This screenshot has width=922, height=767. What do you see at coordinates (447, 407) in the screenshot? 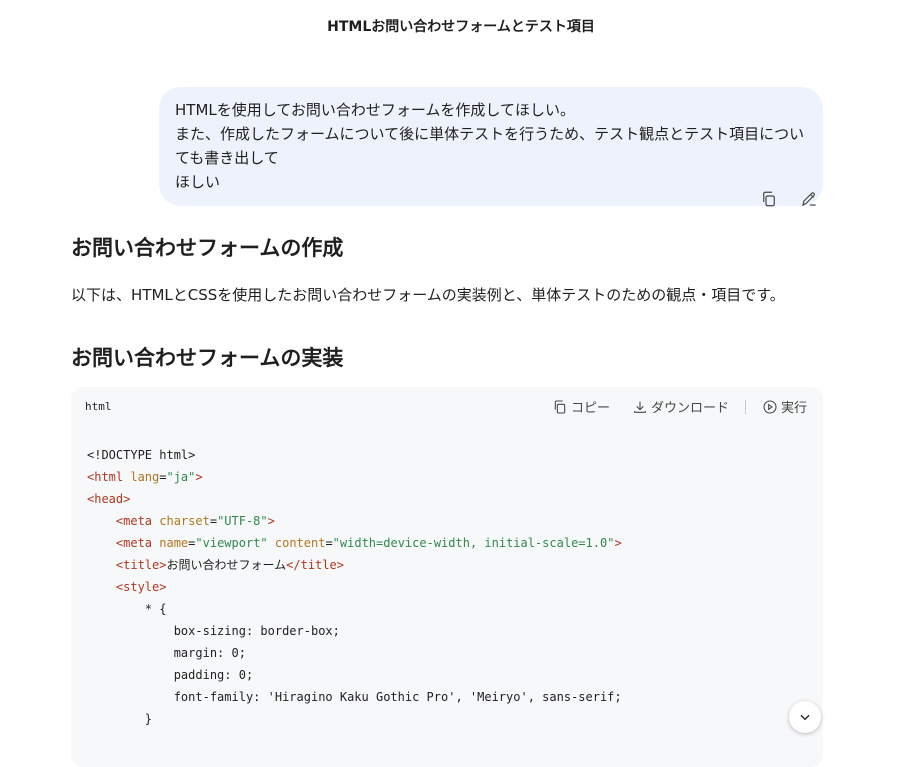
I see `code-block-header: html コピー ダウンロード 実行` at bounding box center [447, 407].